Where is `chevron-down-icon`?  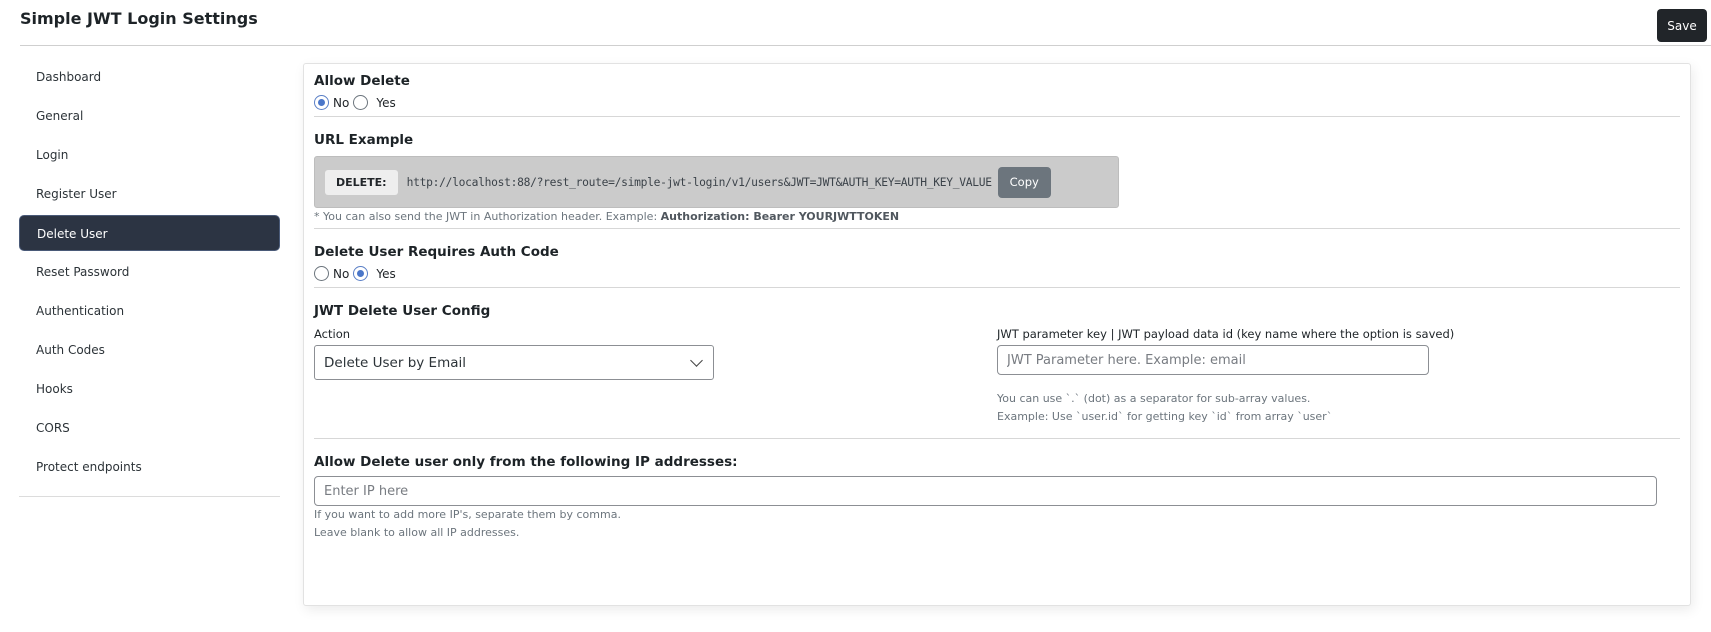 chevron-down-icon is located at coordinates (696, 360).